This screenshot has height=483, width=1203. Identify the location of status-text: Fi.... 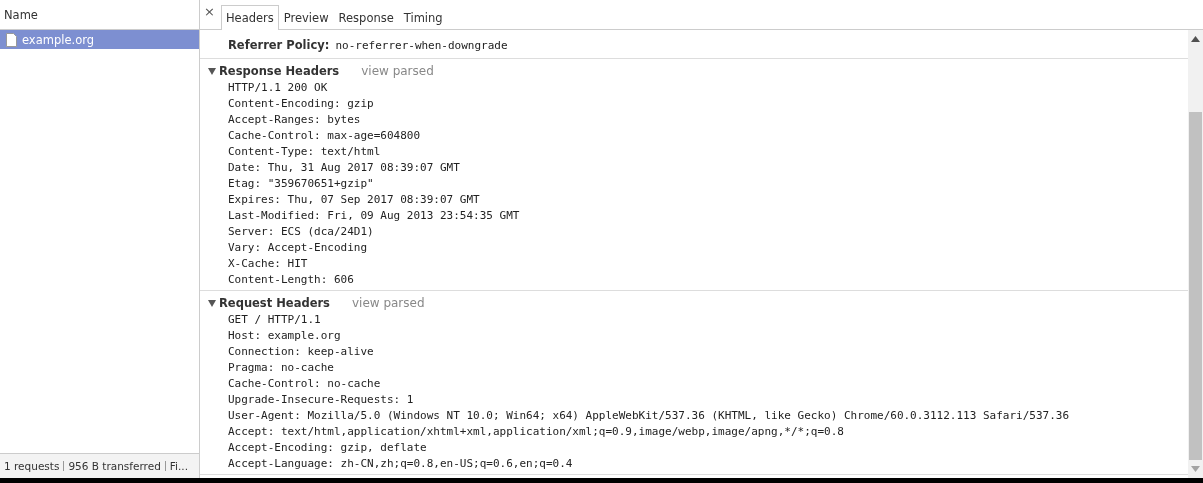
(179, 466).